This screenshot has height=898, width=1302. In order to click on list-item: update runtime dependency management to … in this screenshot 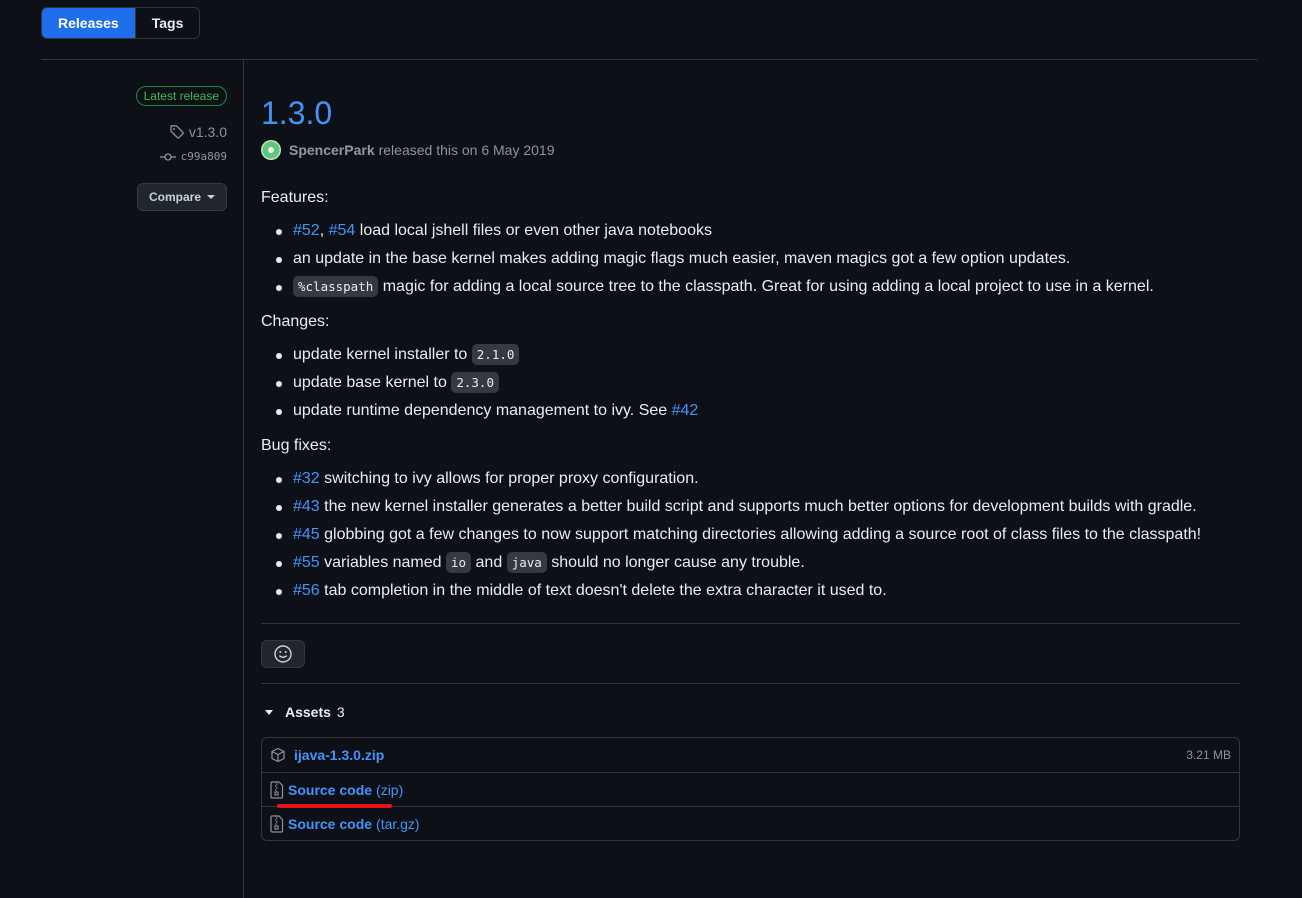, I will do `click(750, 411)`.